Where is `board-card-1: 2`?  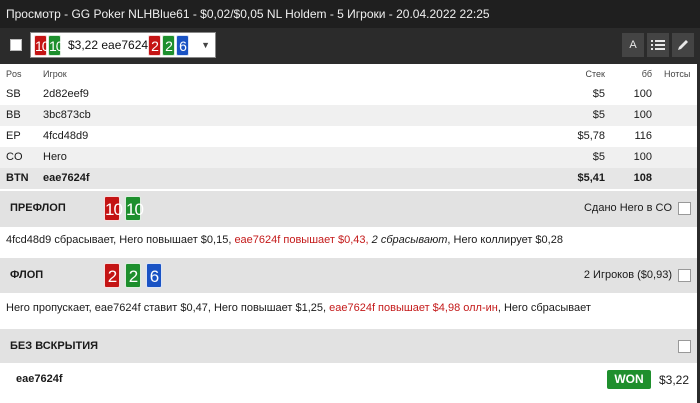
board-card-1: 2 is located at coordinates (154, 45).